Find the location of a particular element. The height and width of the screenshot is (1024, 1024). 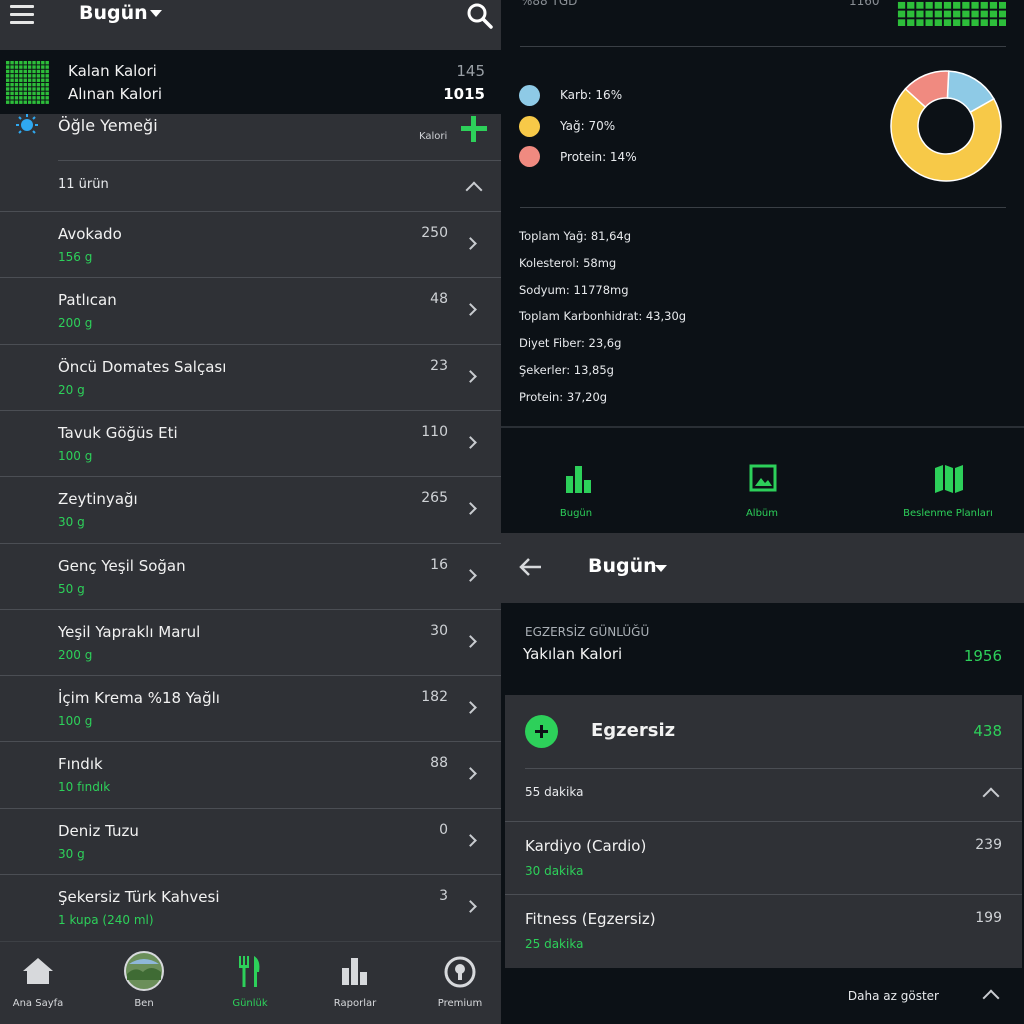

nutrient-row: Toplam Karbonhidrat: 43,30g is located at coordinates (603, 316).